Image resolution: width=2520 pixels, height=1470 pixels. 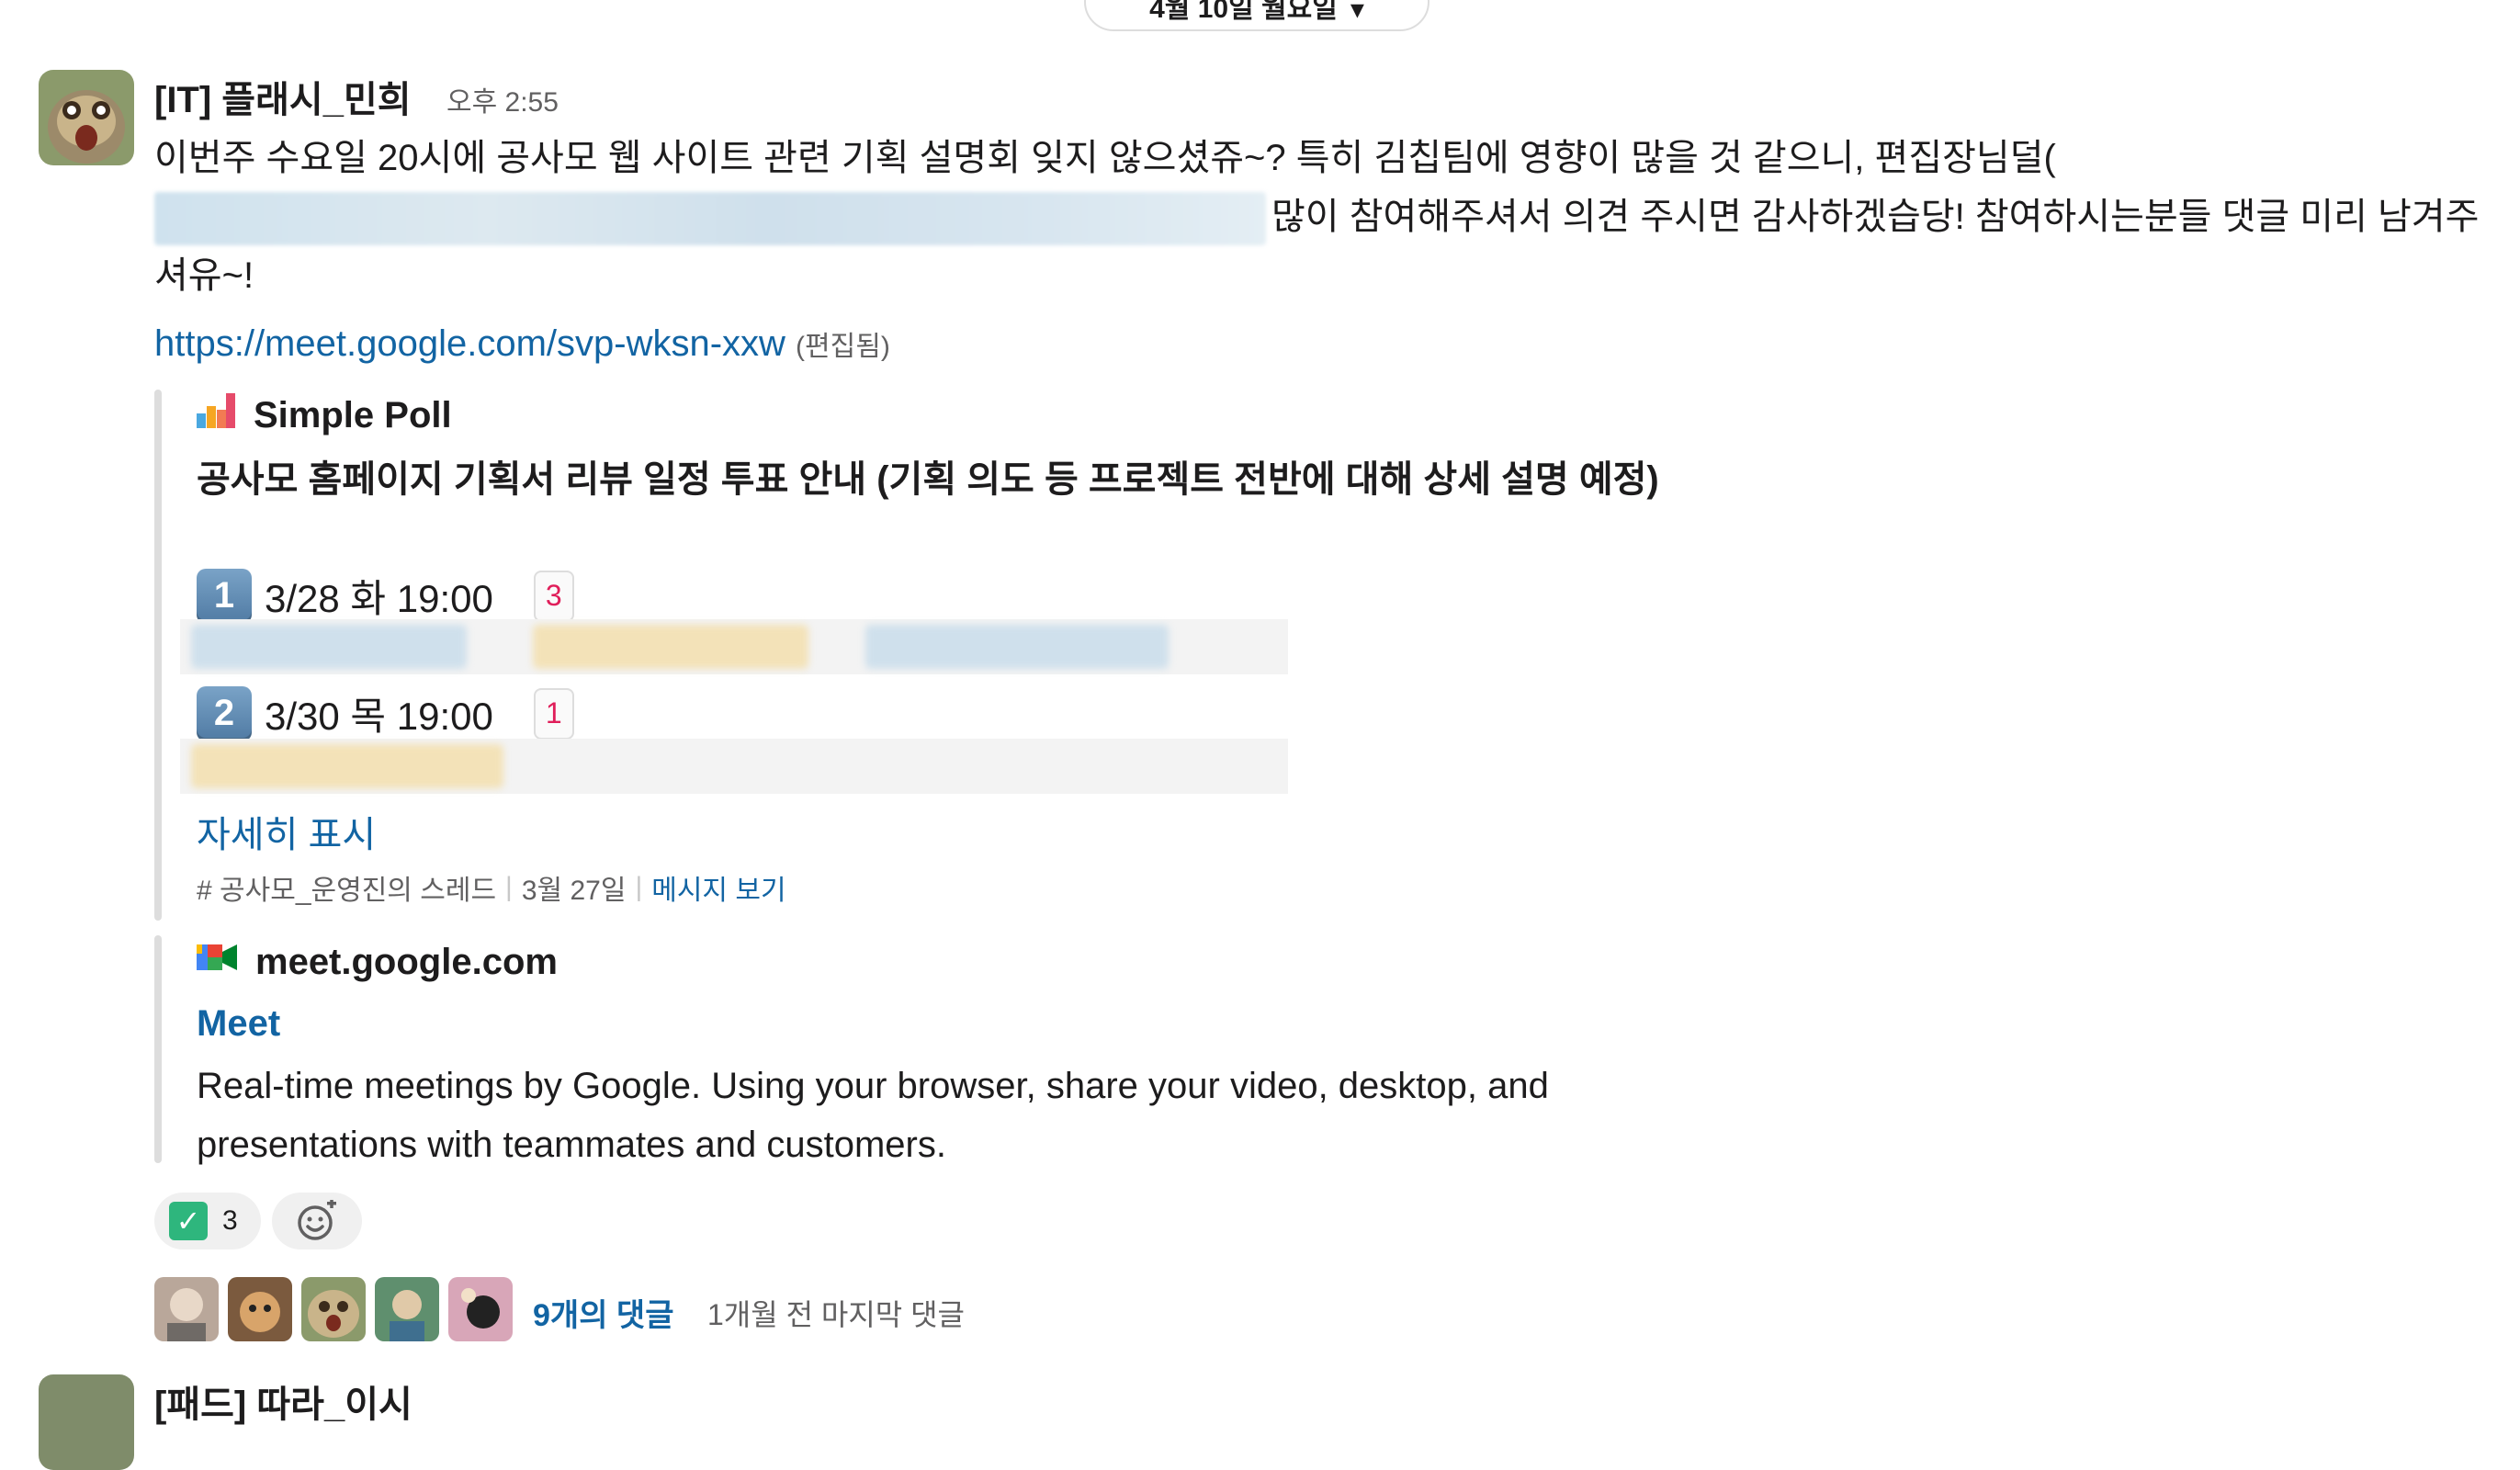 I want to click on meet-link: https://meet.google.com/svp-wksn-xxw, so click(x=469, y=343).